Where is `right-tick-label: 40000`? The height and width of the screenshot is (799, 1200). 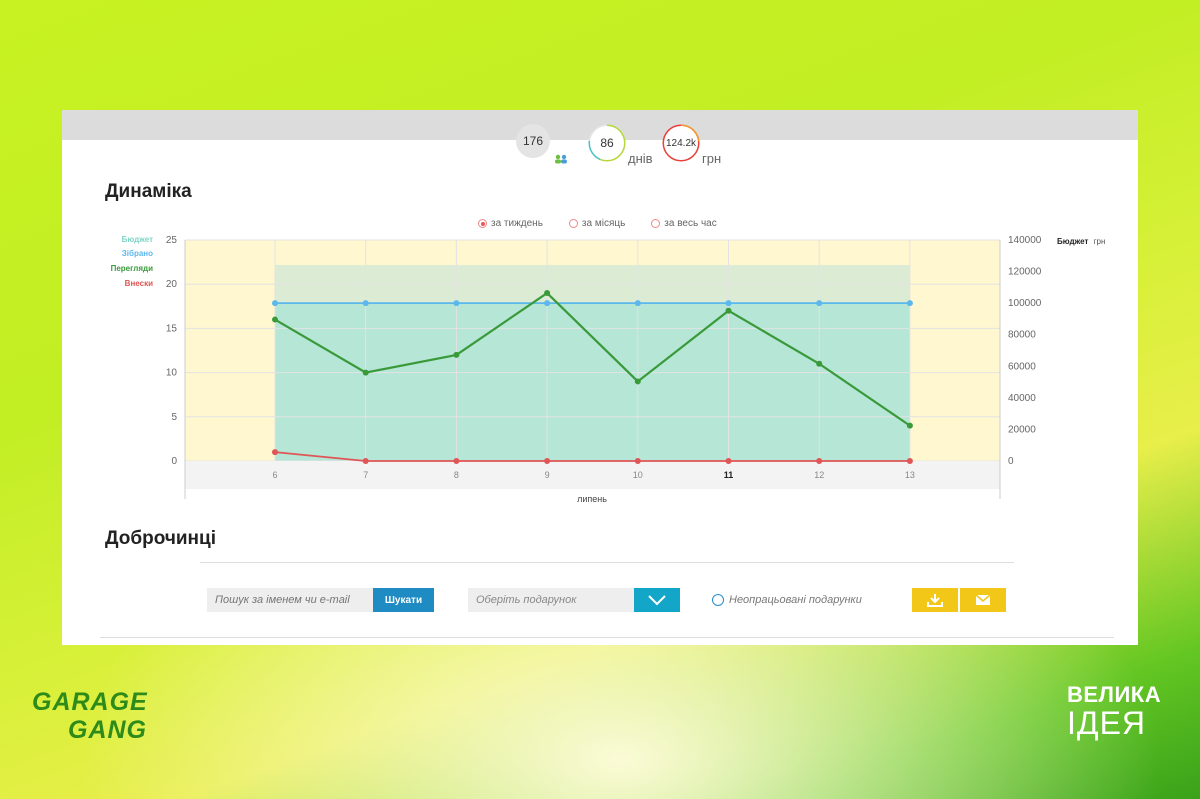 right-tick-label: 40000 is located at coordinates (1022, 398).